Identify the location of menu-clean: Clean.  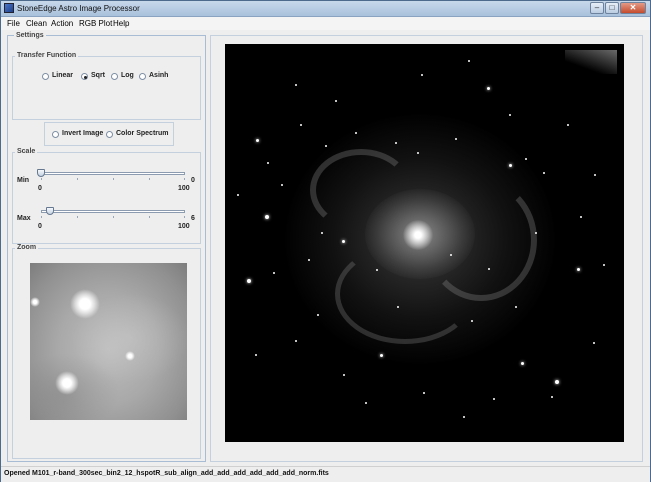
(36, 23).